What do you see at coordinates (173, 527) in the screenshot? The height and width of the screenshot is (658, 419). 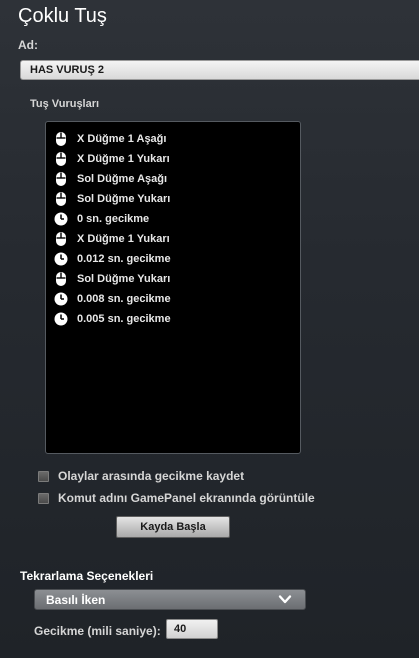 I see `start-recording-button: Kayda Başla` at bounding box center [173, 527].